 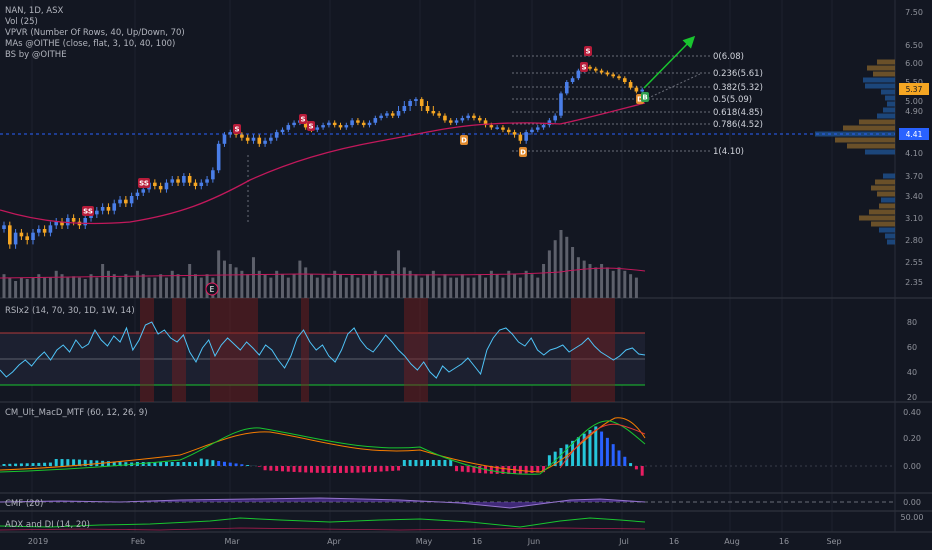 I want to click on cmf-pane, so click(x=447, y=503).